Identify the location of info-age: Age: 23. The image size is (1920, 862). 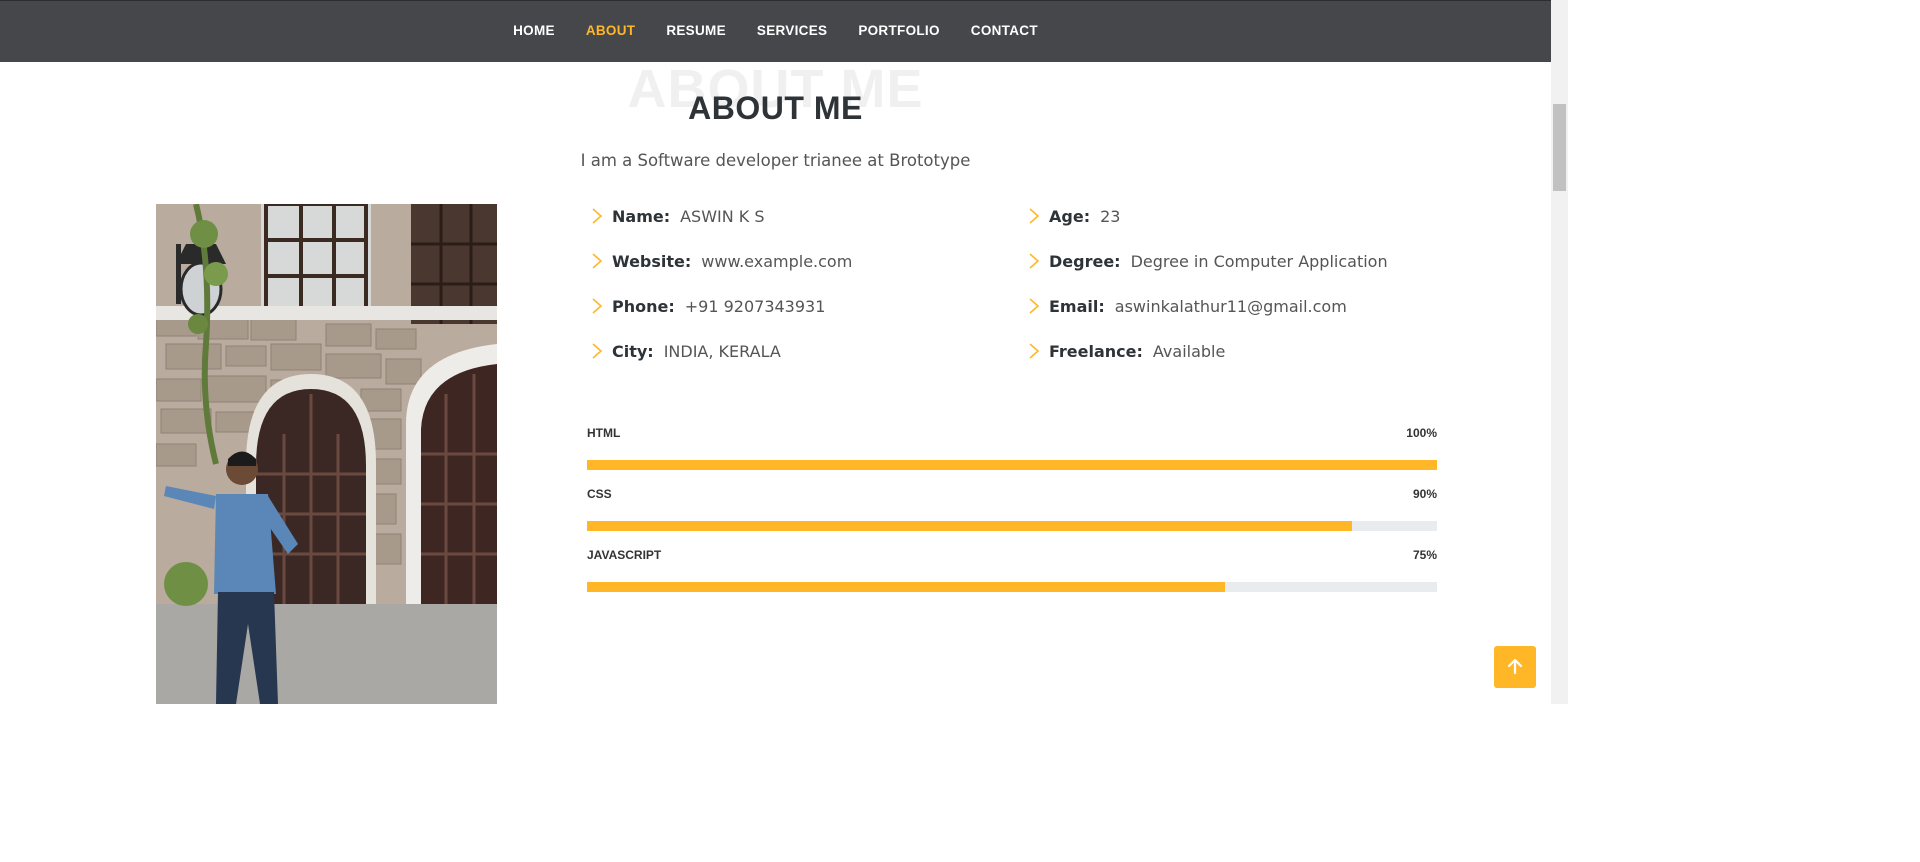
(1073, 216).